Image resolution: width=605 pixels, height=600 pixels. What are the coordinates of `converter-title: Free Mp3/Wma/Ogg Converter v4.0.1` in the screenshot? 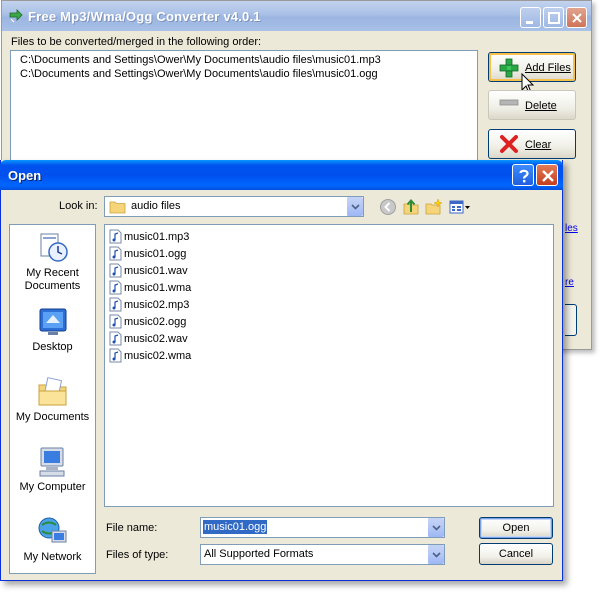 It's located at (144, 16).